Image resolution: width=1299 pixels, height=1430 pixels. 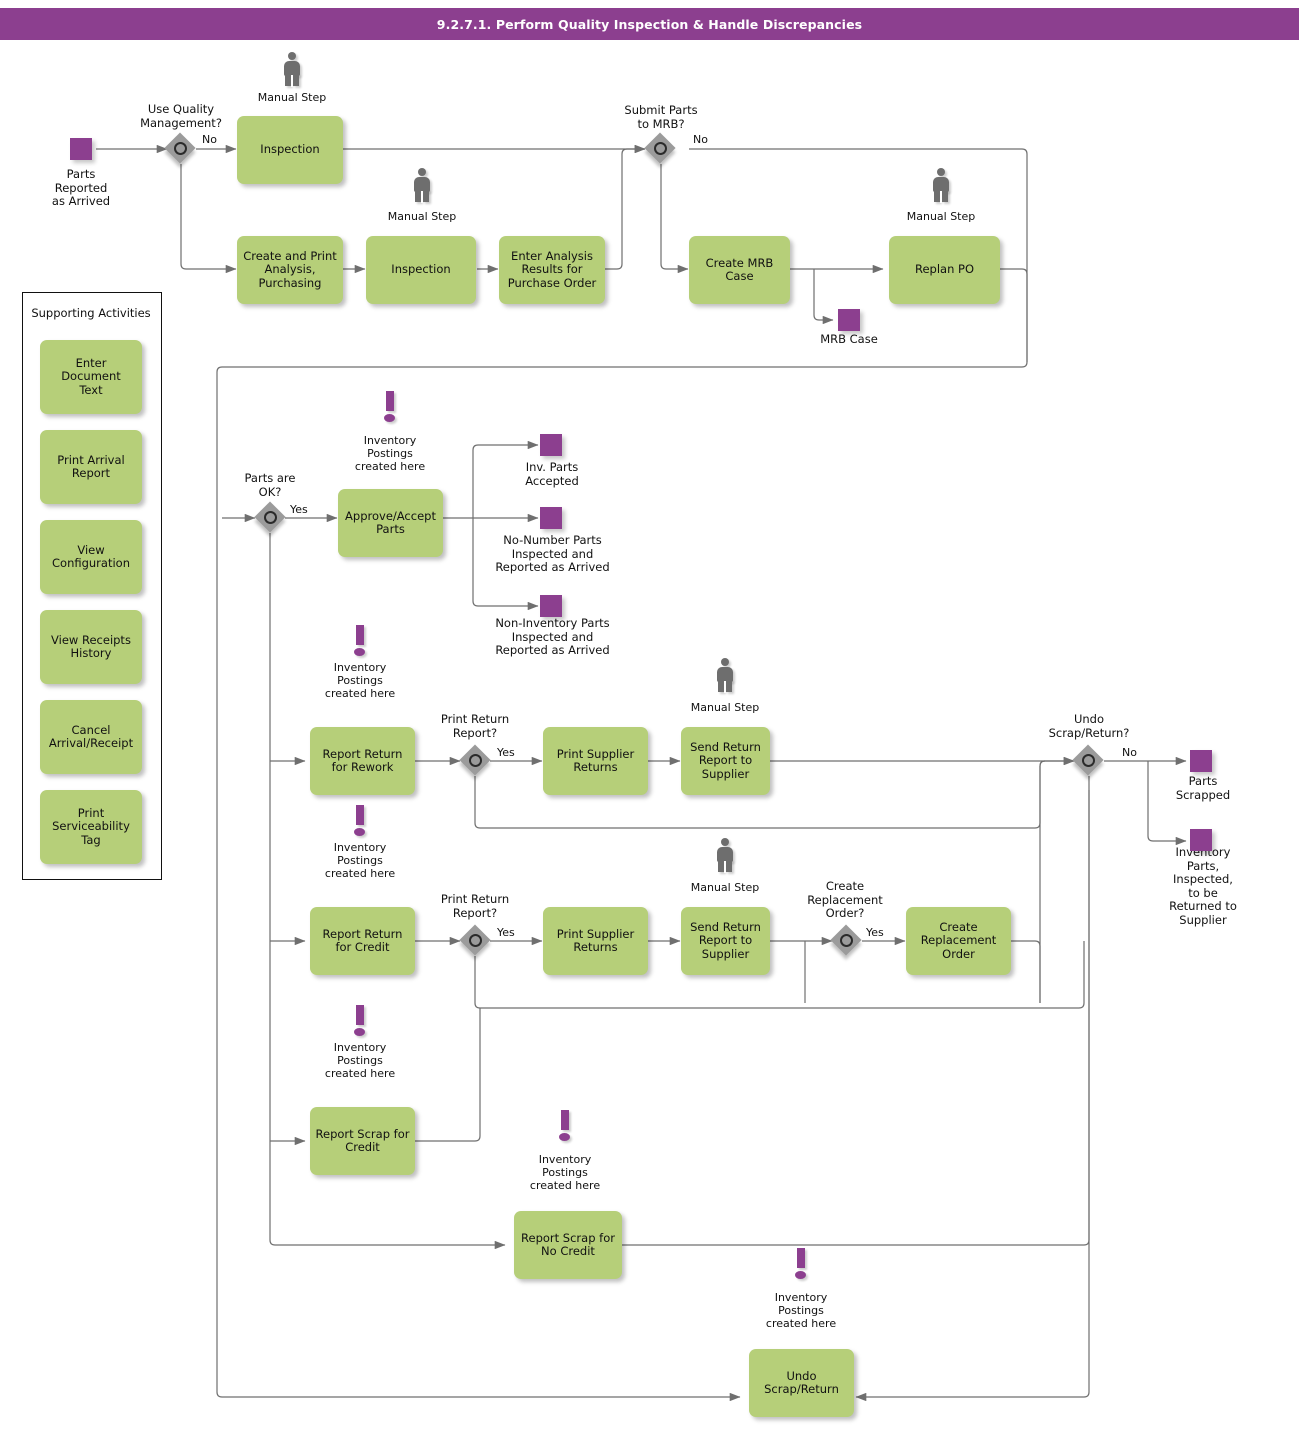 I want to click on gateway-label-create-replacement-order: Create Replacement Order?, so click(x=845, y=899).